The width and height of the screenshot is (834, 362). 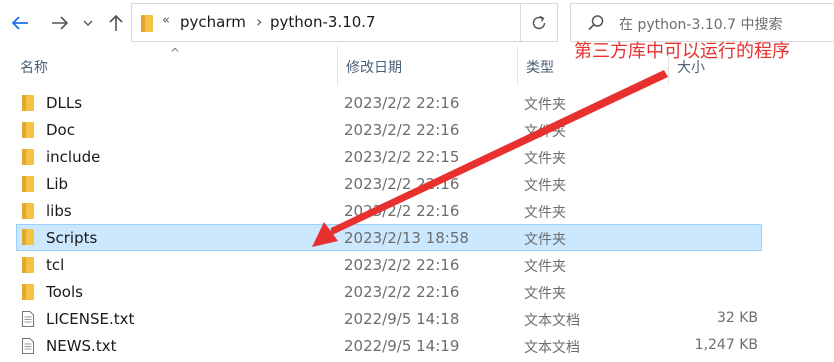 I want to click on address-bar: « pycharm › python-3.10.7, so click(x=381, y=22).